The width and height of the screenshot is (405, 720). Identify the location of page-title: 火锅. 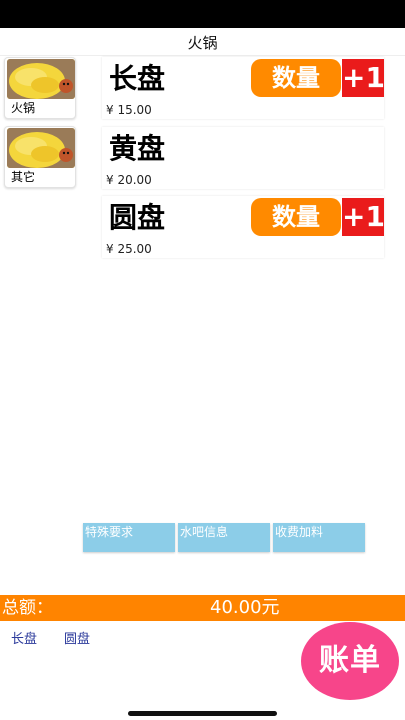
(202, 43).